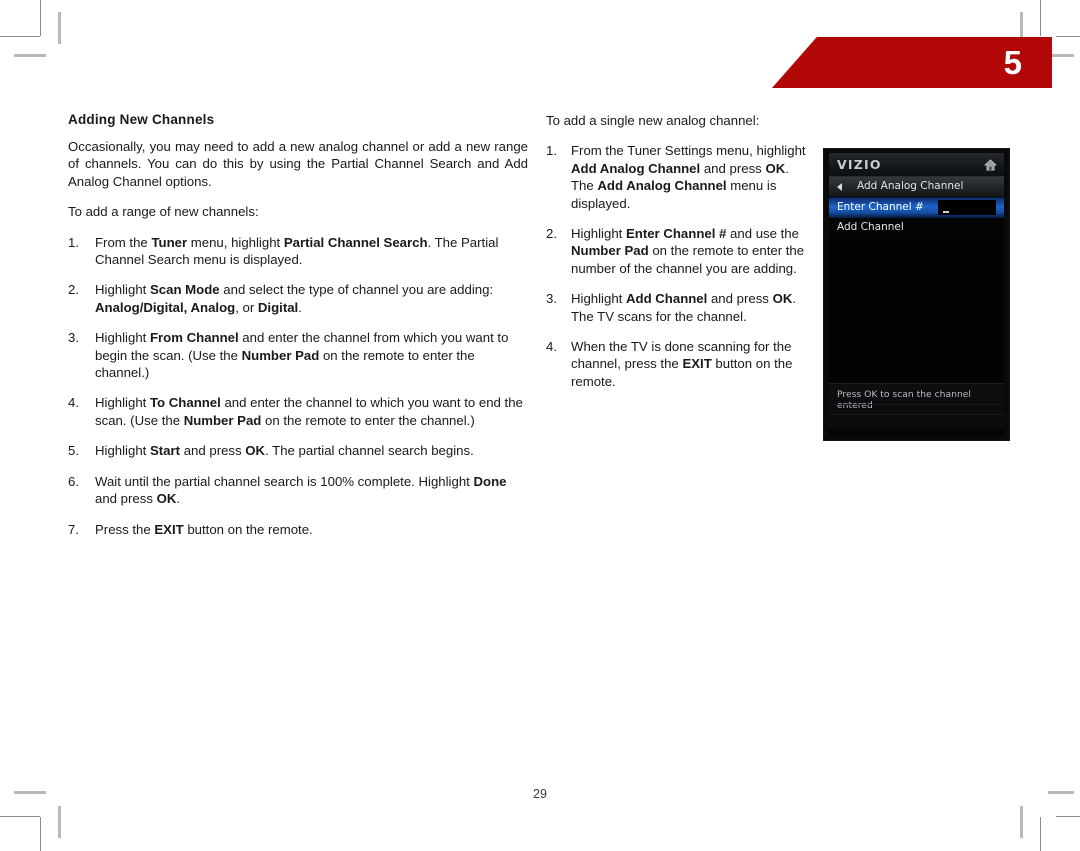 This screenshot has width=1080, height=851. Describe the element at coordinates (20, 36) in the screenshot. I see `cropmark-top-left-horizontal` at that location.